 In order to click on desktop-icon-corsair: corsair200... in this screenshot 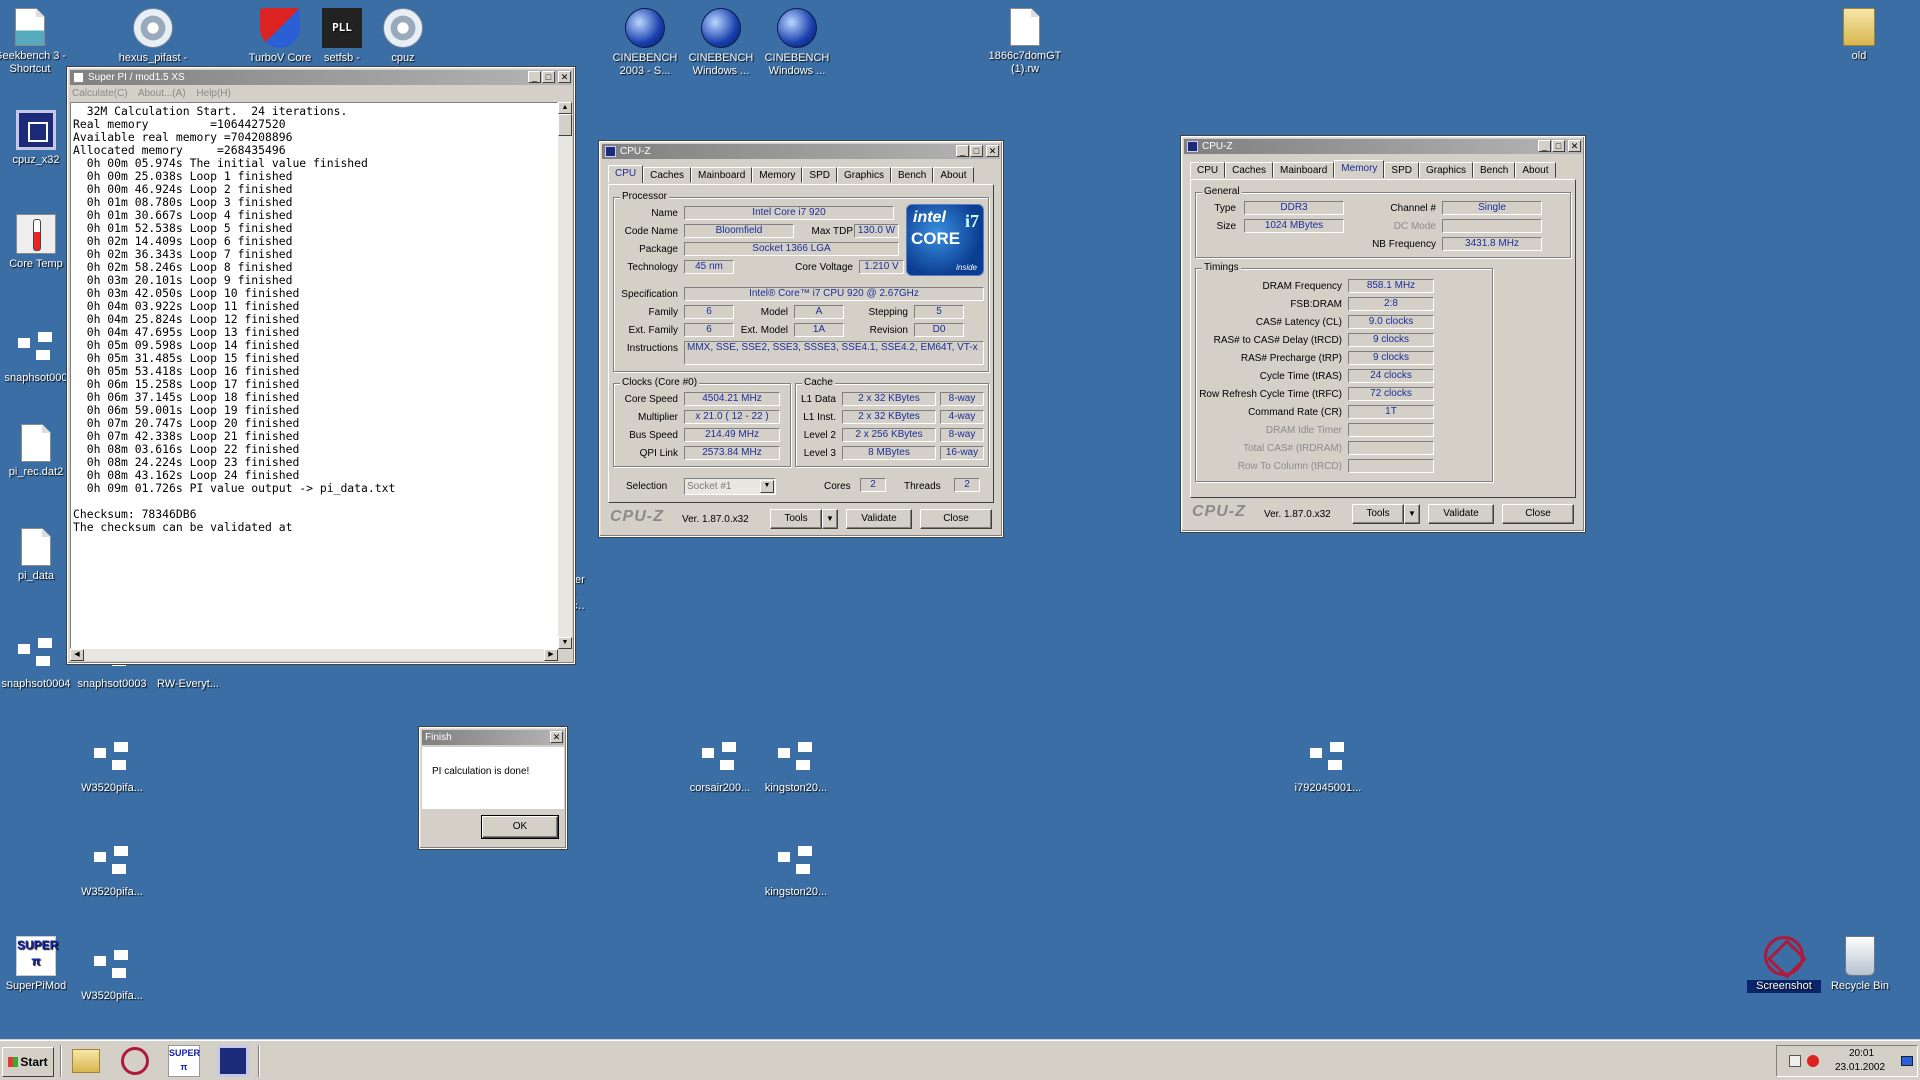, I will do `click(720, 766)`.